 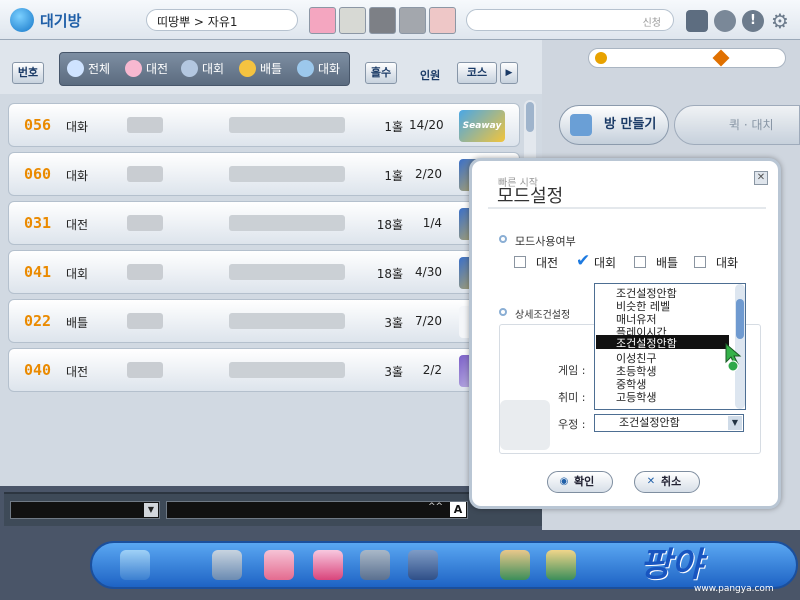 What do you see at coordinates (264, 223) in the screenshot?
I see `room-row: 031 대전 18홀 1/4` at bounding box center [264, 223].